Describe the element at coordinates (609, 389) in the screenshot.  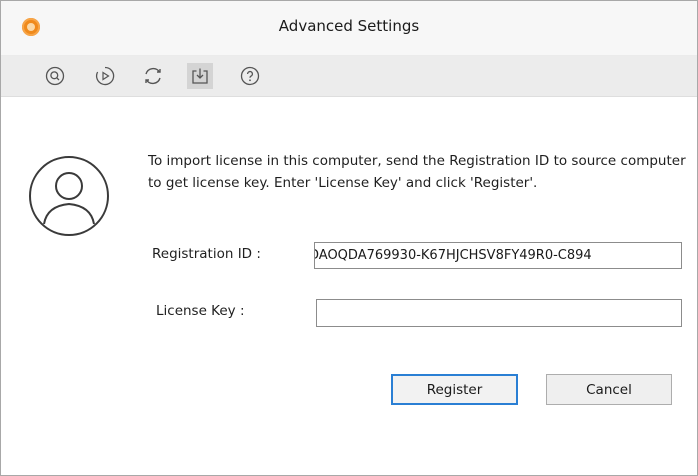
I see `cancel-button: Cancel` at that location.